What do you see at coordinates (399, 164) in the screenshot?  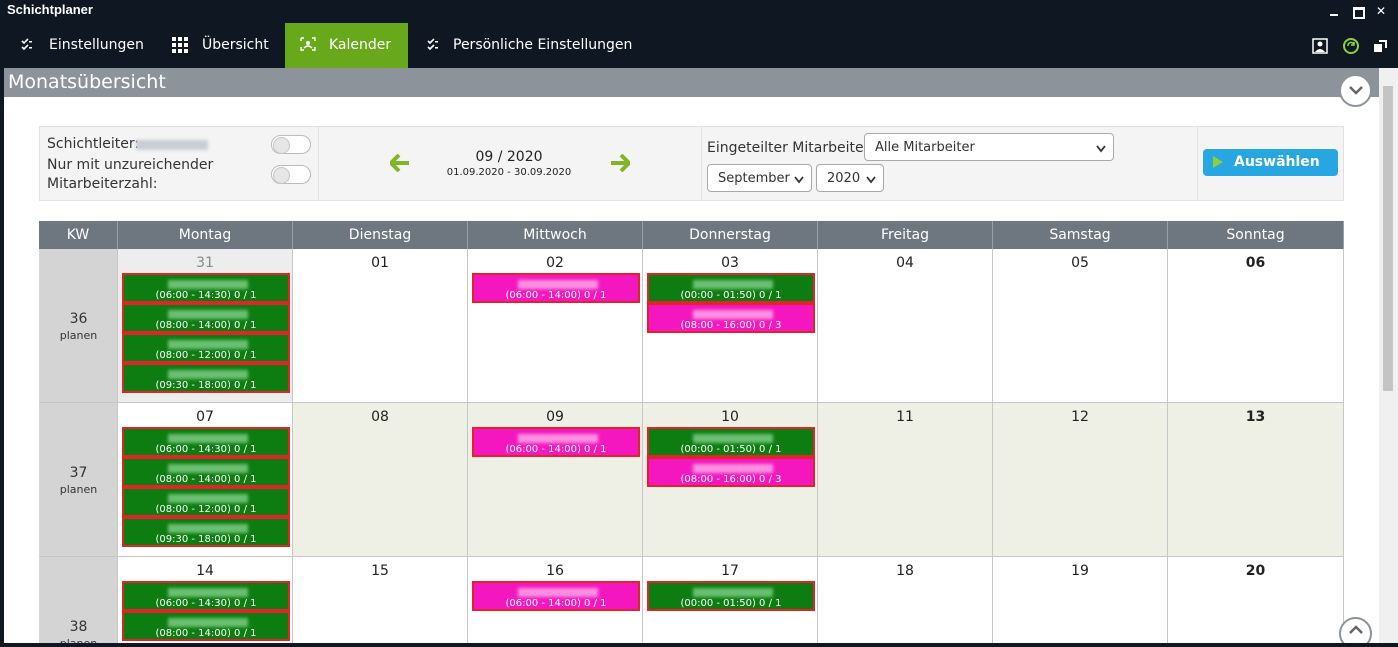 I see `prev-month-arrow-icon` at bounding box center [399, 164].